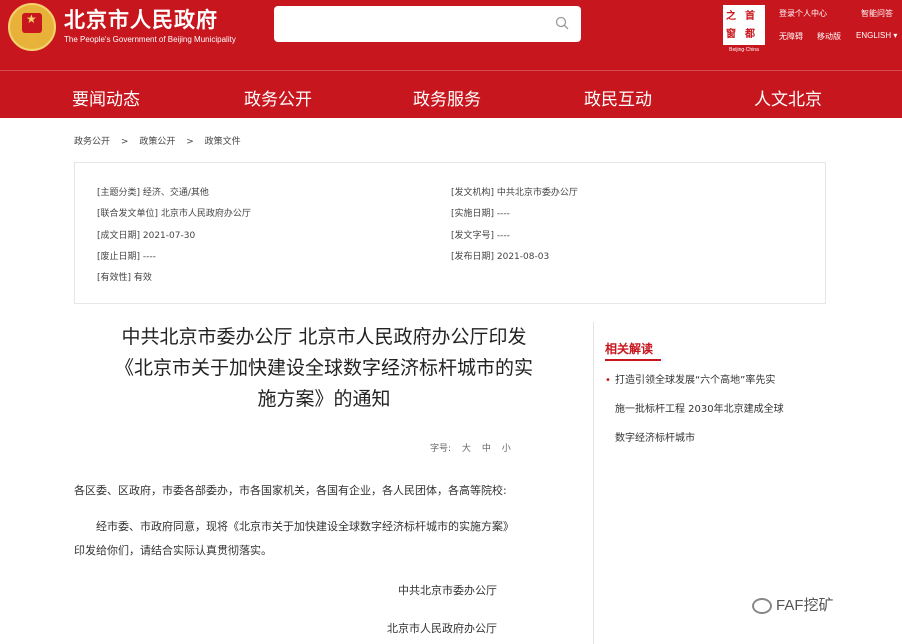  I want to click on article-title-line: 中共北京市委办公厅 北京市人民政府办公厅印发, so click(324, 337).